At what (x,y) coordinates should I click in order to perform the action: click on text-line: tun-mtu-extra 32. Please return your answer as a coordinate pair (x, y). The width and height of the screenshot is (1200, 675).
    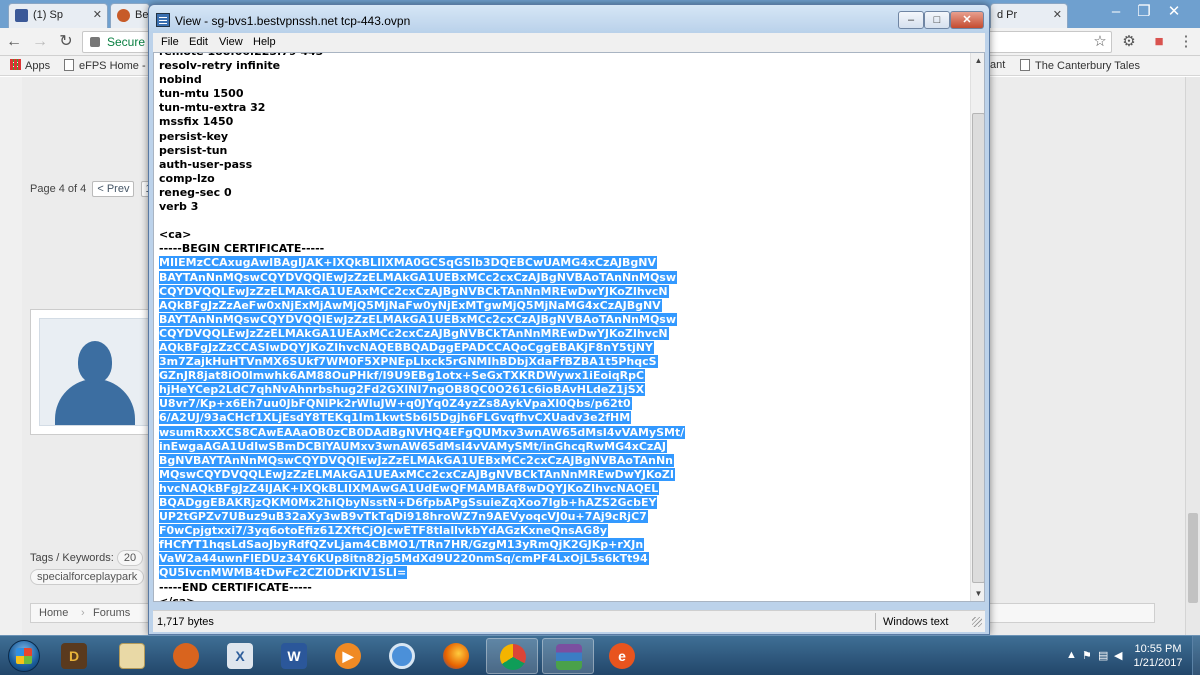
    Looking at the image, I should click on (559, 108).